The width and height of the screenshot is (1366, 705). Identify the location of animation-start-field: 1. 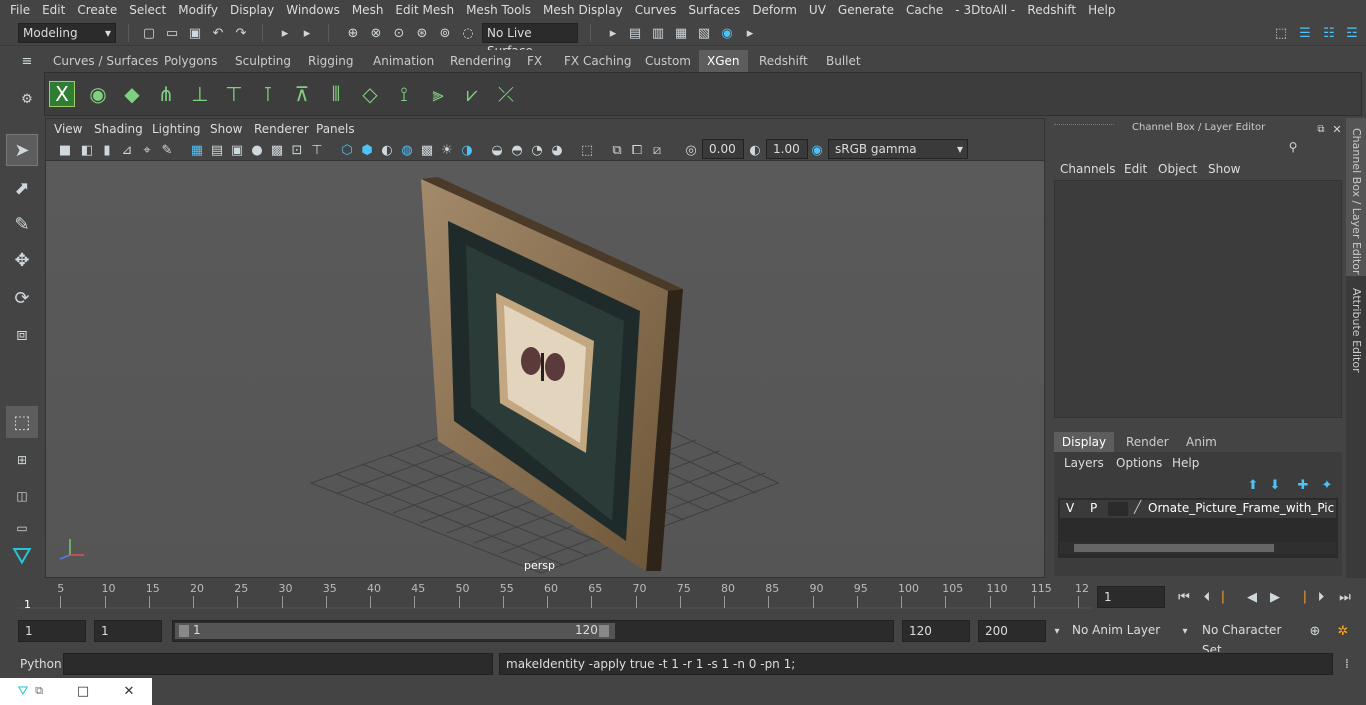
(52, 631).